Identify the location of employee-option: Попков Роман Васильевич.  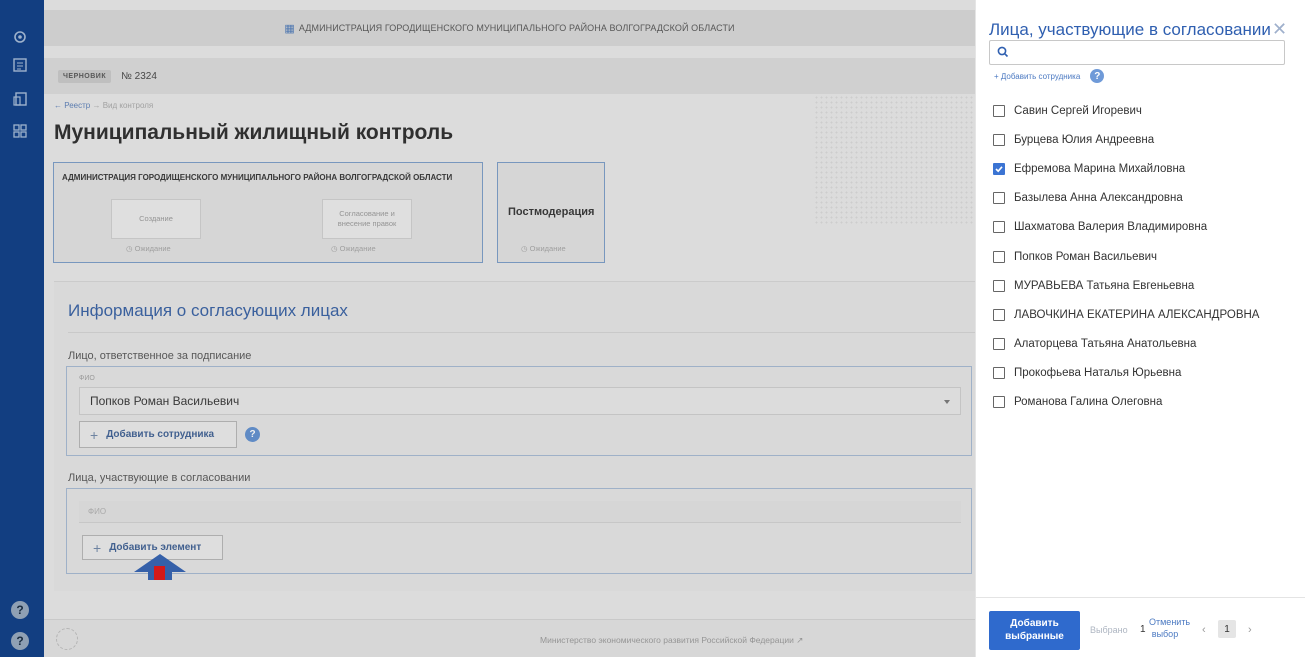
(1143, 256).